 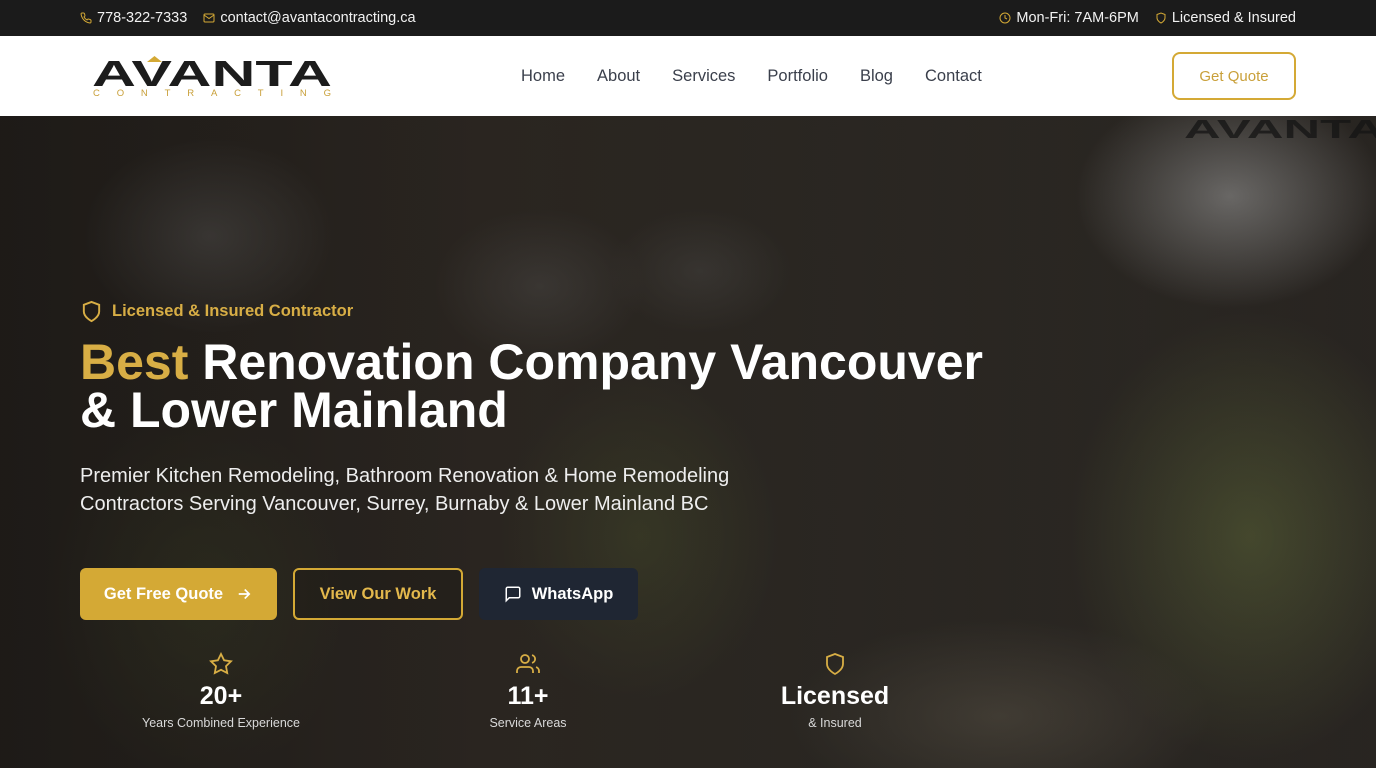 What do you see at coordinates (244, 594) in the screenshot?
I see `arrow-right-icon` at bounding box center [244, 594].